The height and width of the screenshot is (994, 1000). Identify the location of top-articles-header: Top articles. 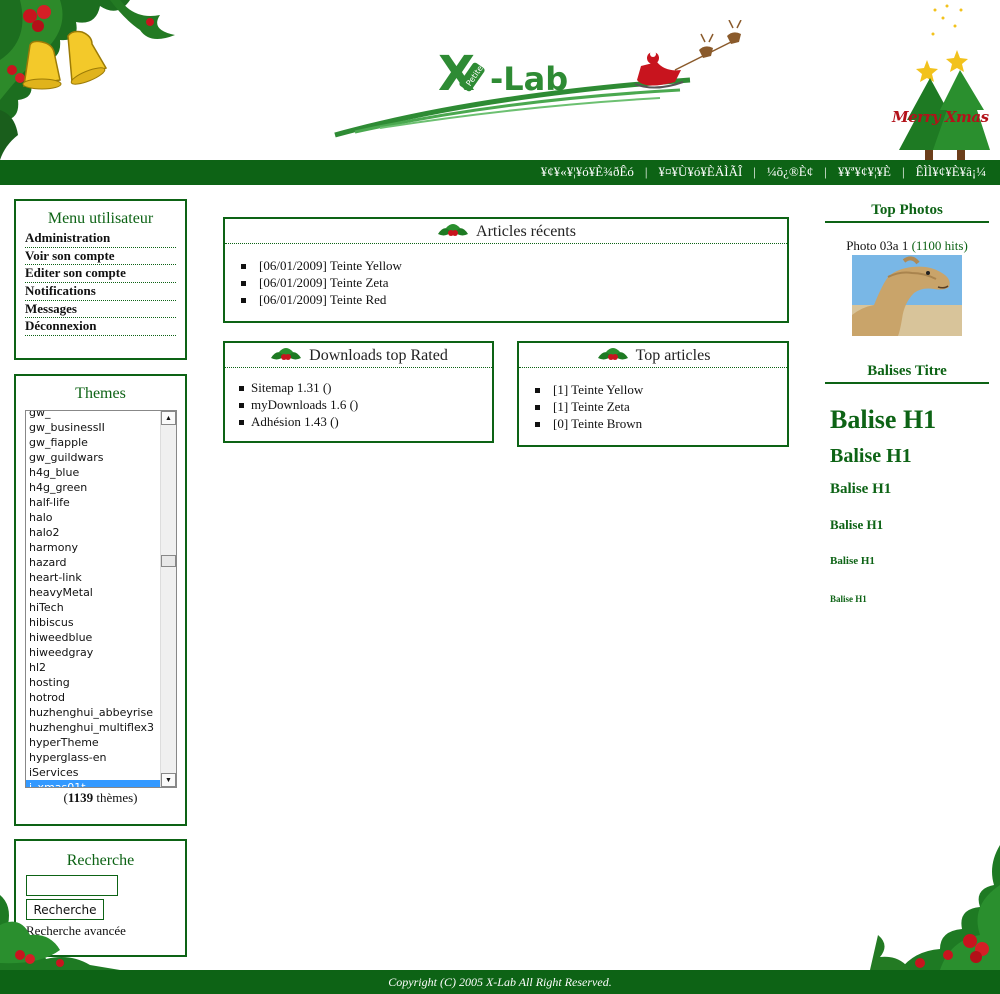
(653, 355).